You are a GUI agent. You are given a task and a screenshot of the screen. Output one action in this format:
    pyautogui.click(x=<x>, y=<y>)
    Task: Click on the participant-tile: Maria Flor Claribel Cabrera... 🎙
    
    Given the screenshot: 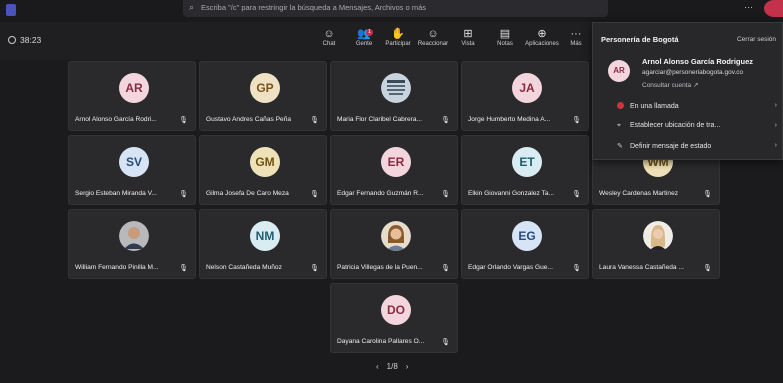 What is the action you would take?
    pyautogui.click(x=394, y=96)
    